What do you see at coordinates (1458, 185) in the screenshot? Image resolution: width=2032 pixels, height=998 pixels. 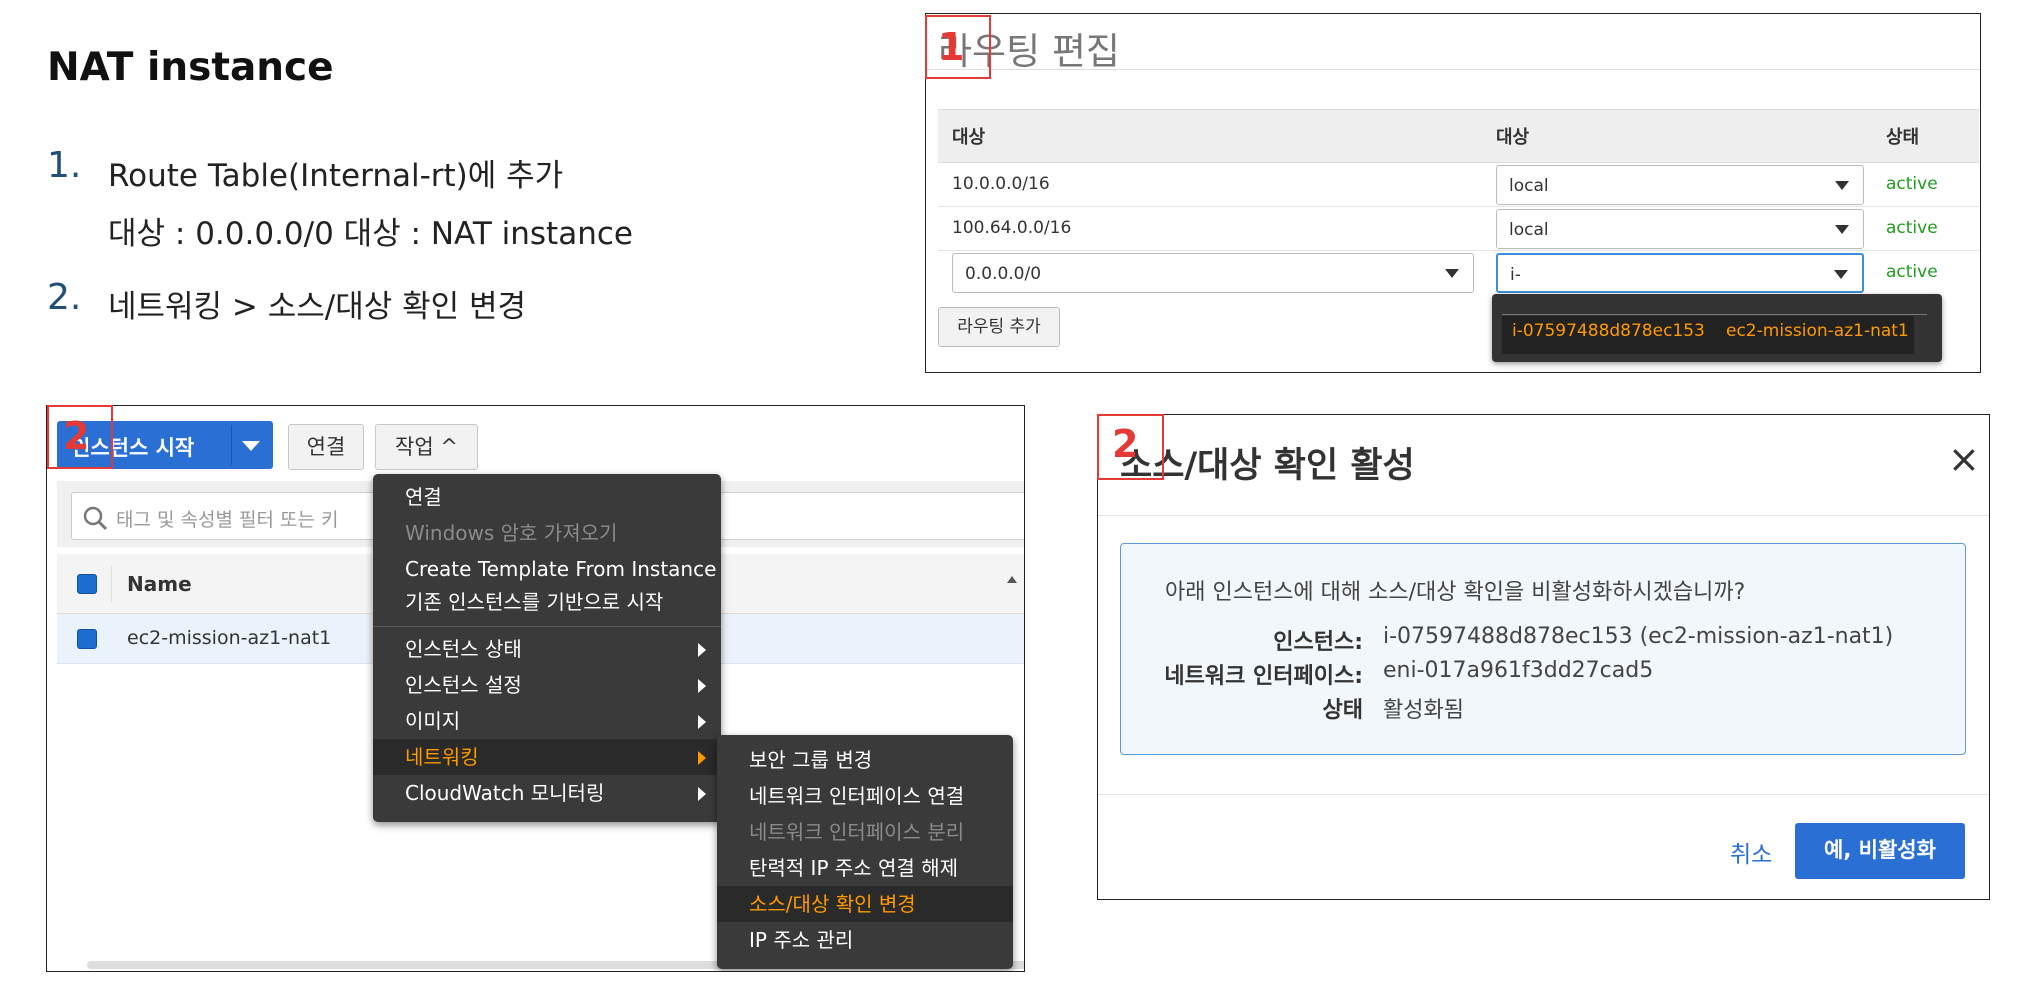 I see `route-row: 10.0.0.0/16 local active` at bounding box center [1458, 185].